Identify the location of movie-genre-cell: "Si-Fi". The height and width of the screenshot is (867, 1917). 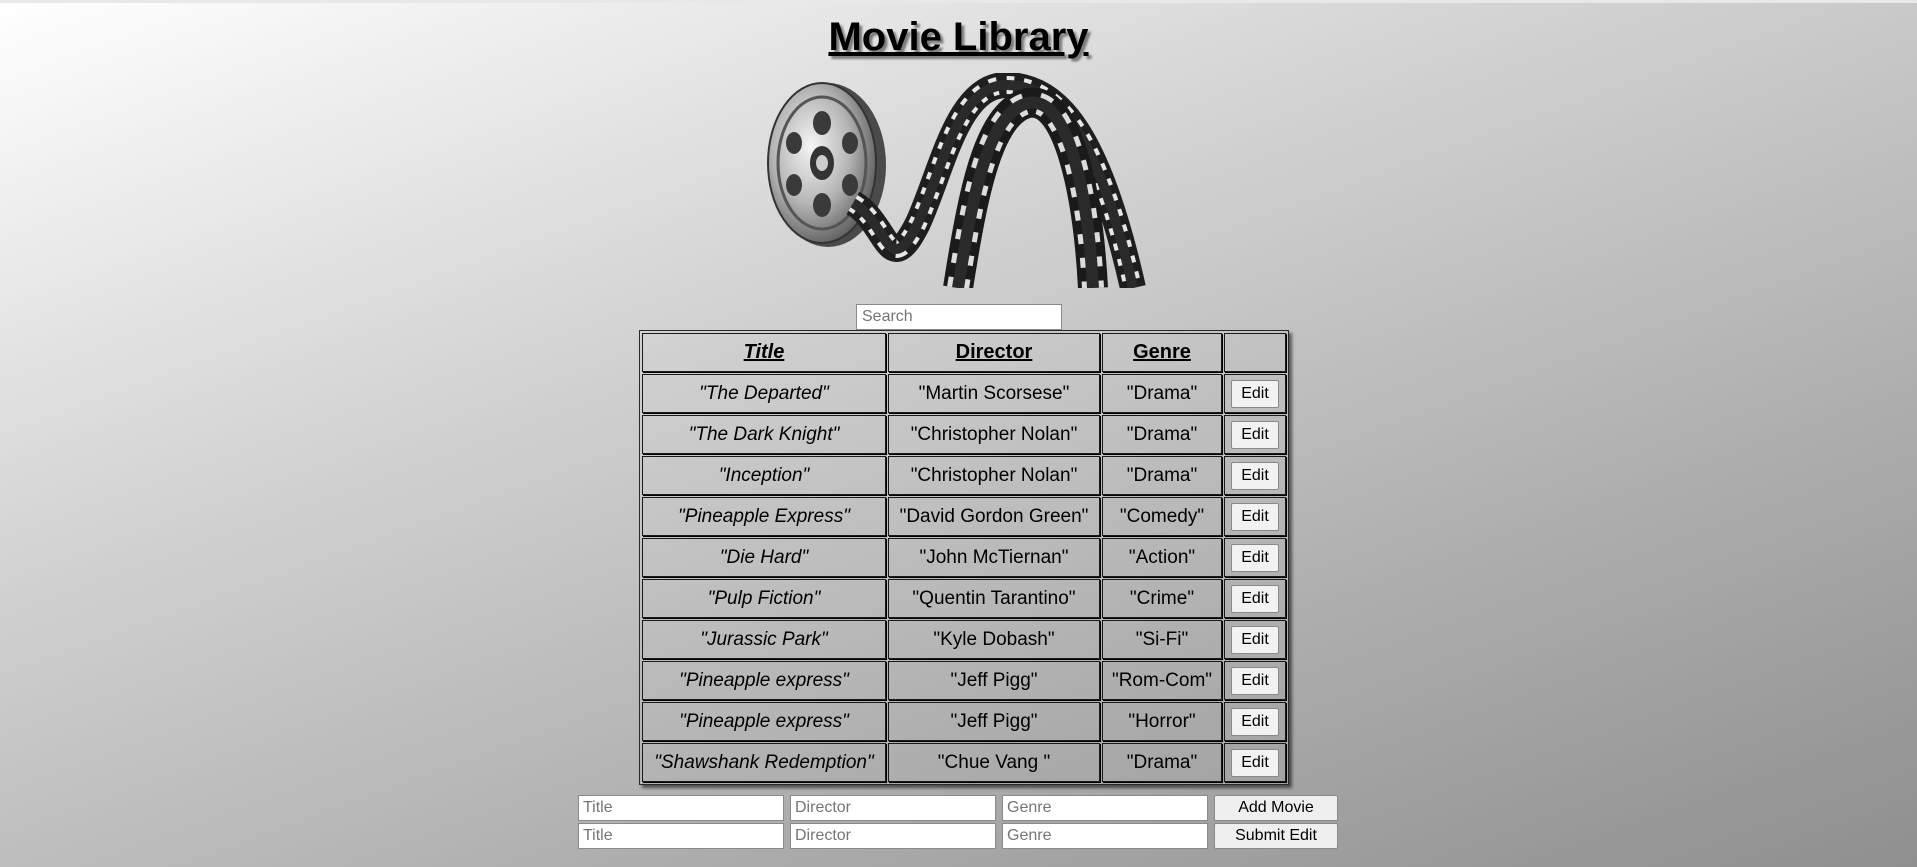
(1162, 639).